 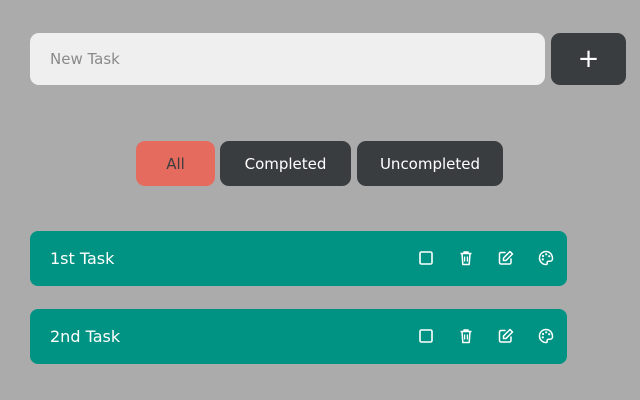 What do you see at coordinates (588, 59) in the screenshot?
I see `add-task-button: +` at bounding box center [588, 59].